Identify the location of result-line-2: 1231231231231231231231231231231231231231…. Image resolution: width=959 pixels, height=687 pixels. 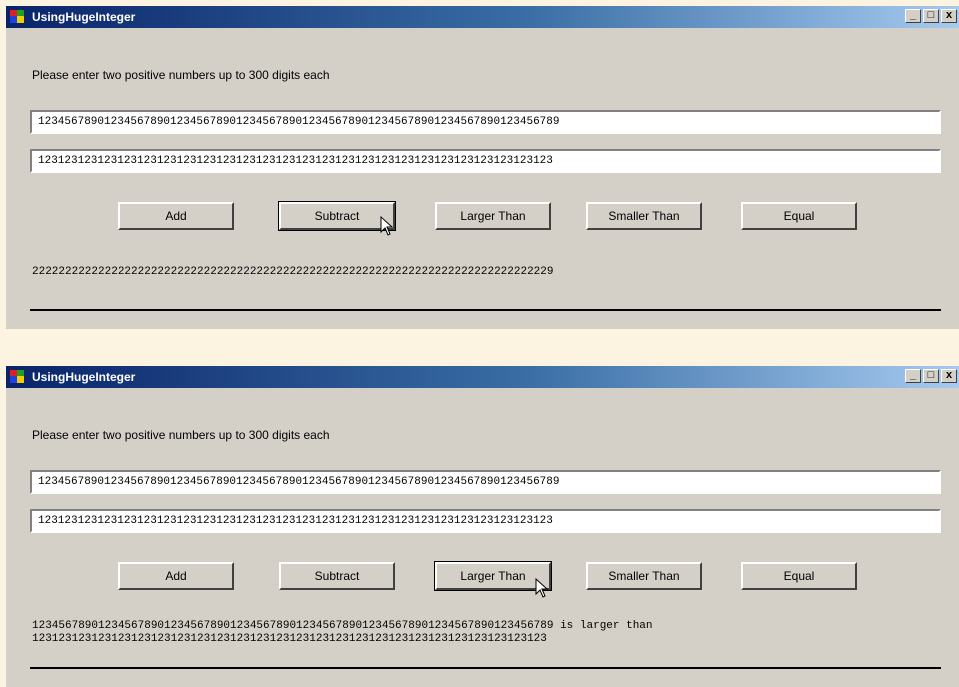
(289, 639).